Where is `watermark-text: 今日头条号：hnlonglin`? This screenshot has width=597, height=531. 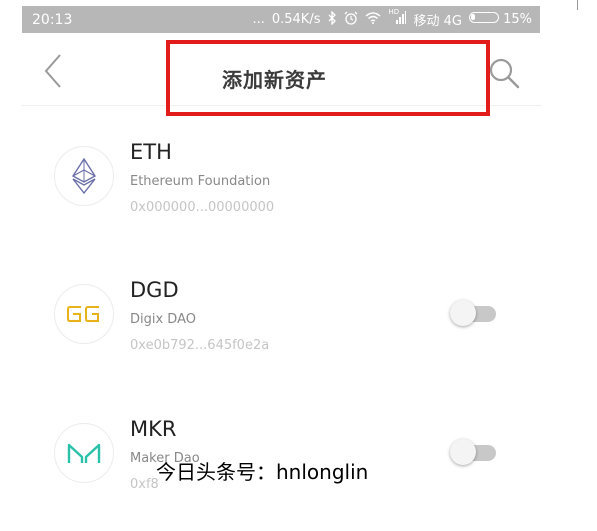 watermark-text: 今日头条号：hnlonglin is located at coordinates (262, 472).